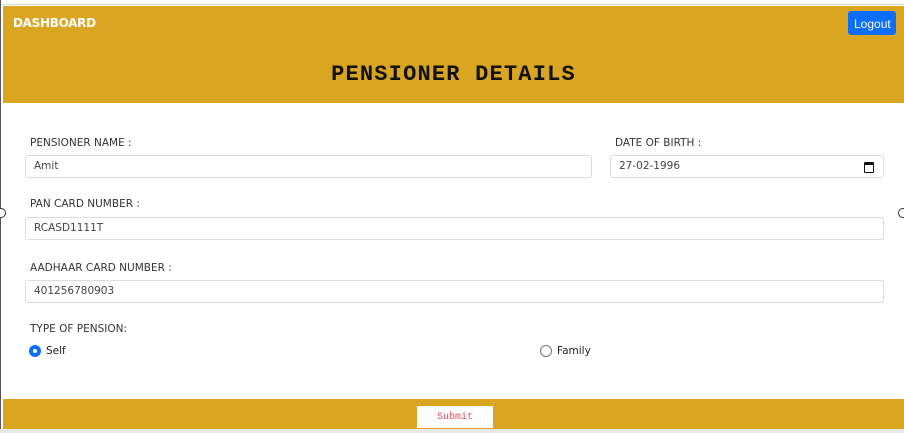 The image size is (904, 433). What do you see at coordinates (81, 143) in the screenshot?
I see `pensioner-name-label: PENSIONER NAME :` at bounding box center [81, 143].